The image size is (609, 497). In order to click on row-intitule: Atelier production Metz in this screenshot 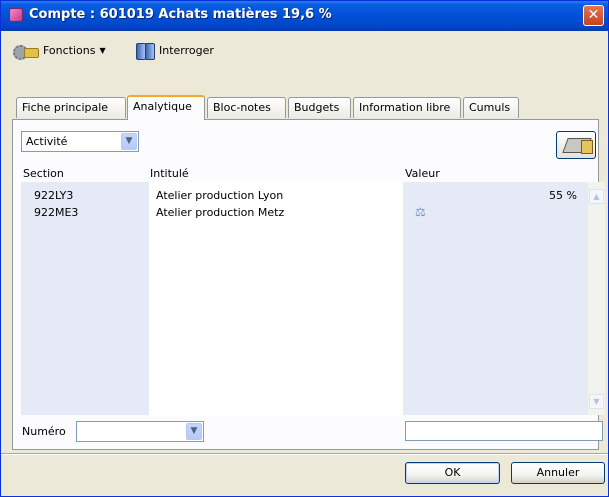, I will do `click(220, 212)`.